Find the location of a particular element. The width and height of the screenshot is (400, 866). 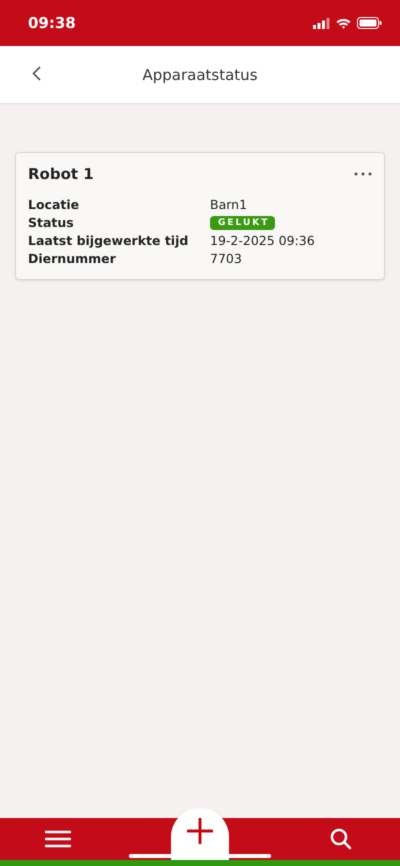

field-label: Diernummer is located at coordinates (72, 258).